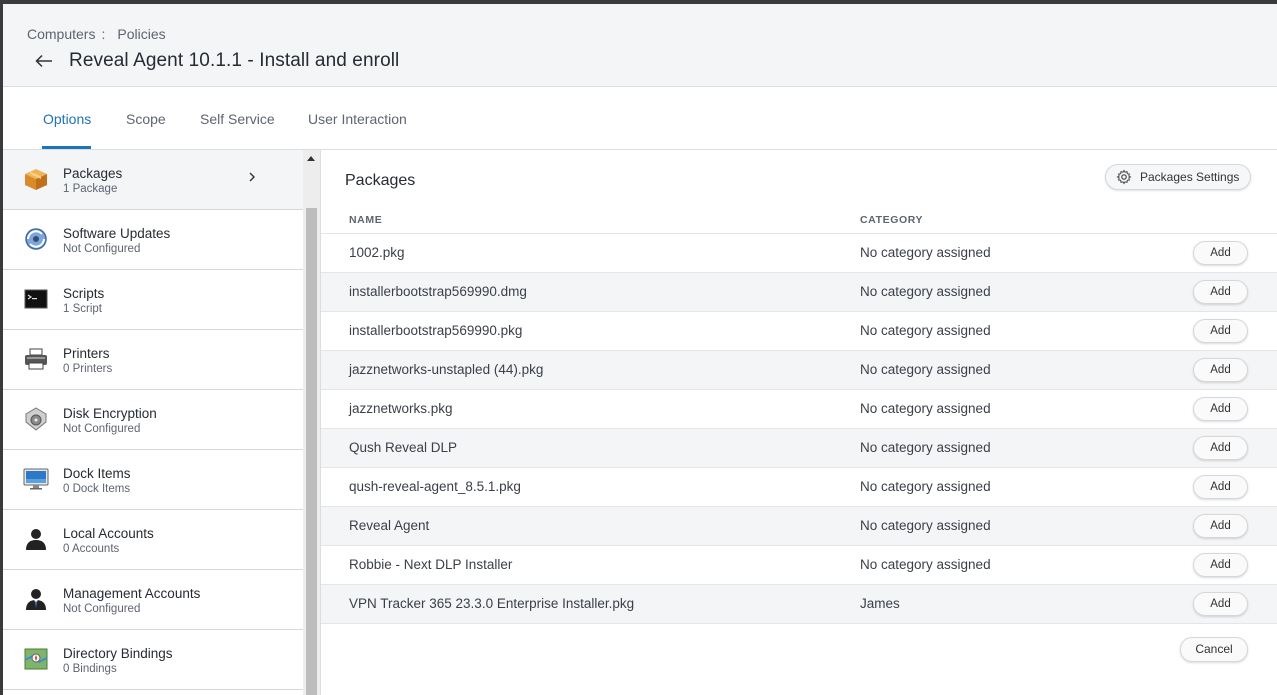 The image size is (1277, 695). What do you see at coordinates (799, 623) in the screenshot?
I see `table-bottom-border` at bounding box center [799, 623].